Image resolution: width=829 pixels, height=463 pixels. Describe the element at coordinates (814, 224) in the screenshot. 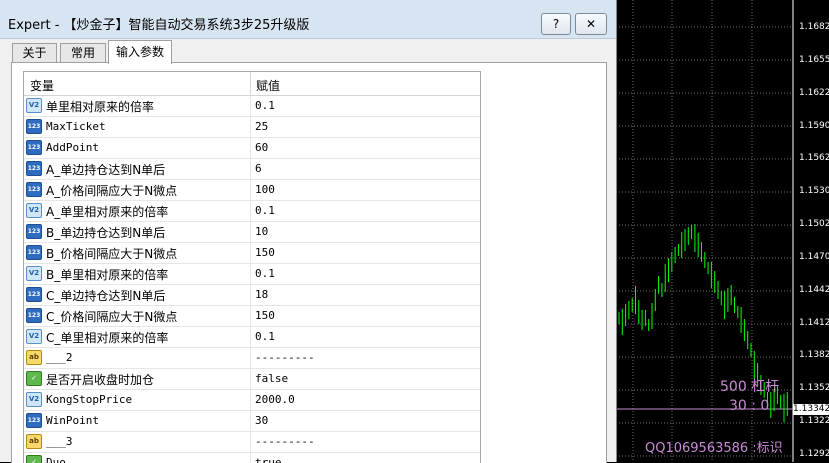

I see `price-tick: 1.15025` at that location.